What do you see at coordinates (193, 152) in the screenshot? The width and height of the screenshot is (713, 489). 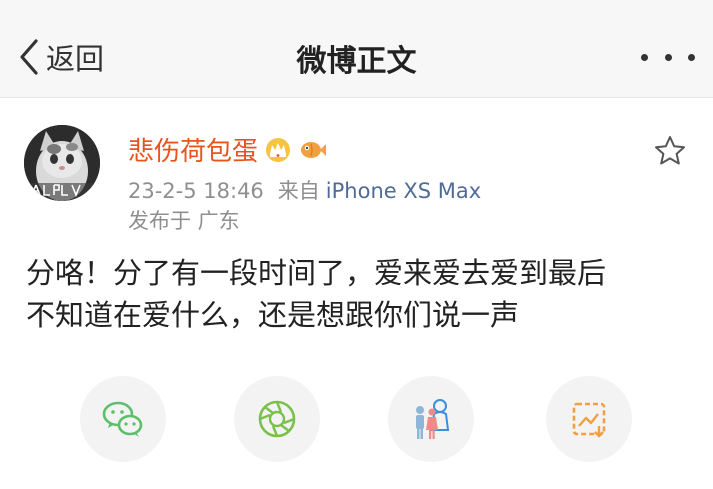 I see `username-text: 悲伤荷包蛋` at bounding box center [193, 152].